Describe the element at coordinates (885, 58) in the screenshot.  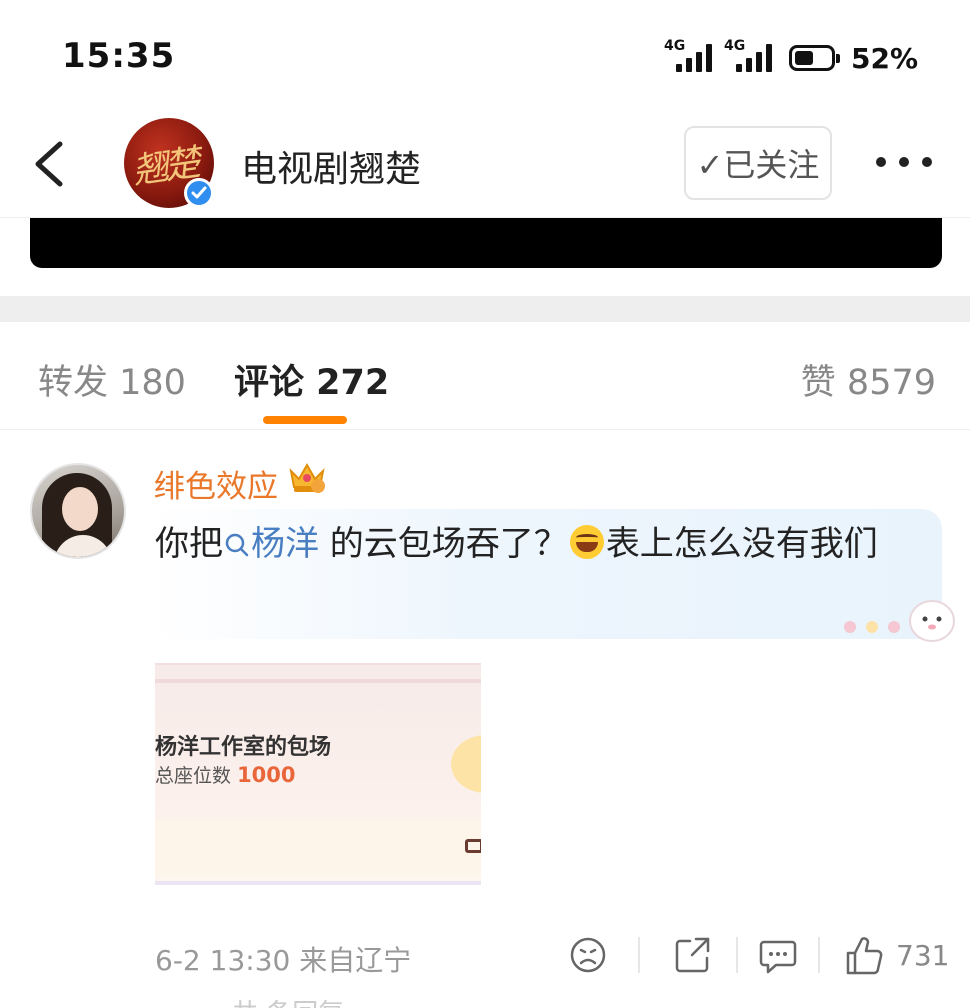
I see `battery-percent: 52%` at that location.